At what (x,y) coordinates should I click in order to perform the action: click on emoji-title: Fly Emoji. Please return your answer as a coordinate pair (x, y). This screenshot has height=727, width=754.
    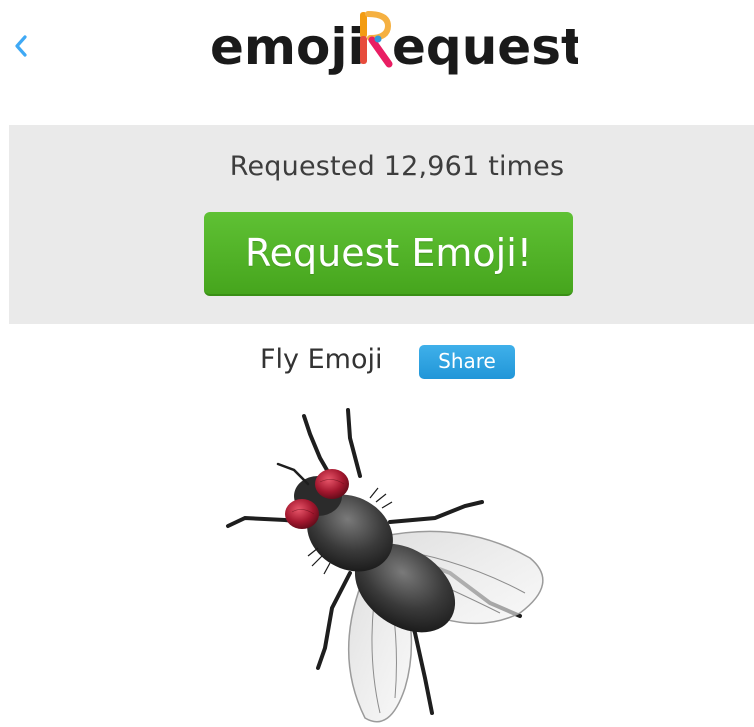
    Looking at the image, I should click on (321, 359).